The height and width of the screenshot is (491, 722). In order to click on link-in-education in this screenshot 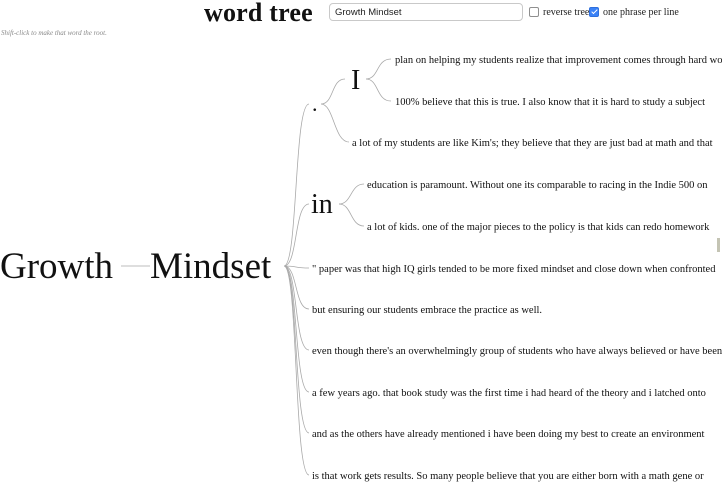, I will do `click(351, 194)`.